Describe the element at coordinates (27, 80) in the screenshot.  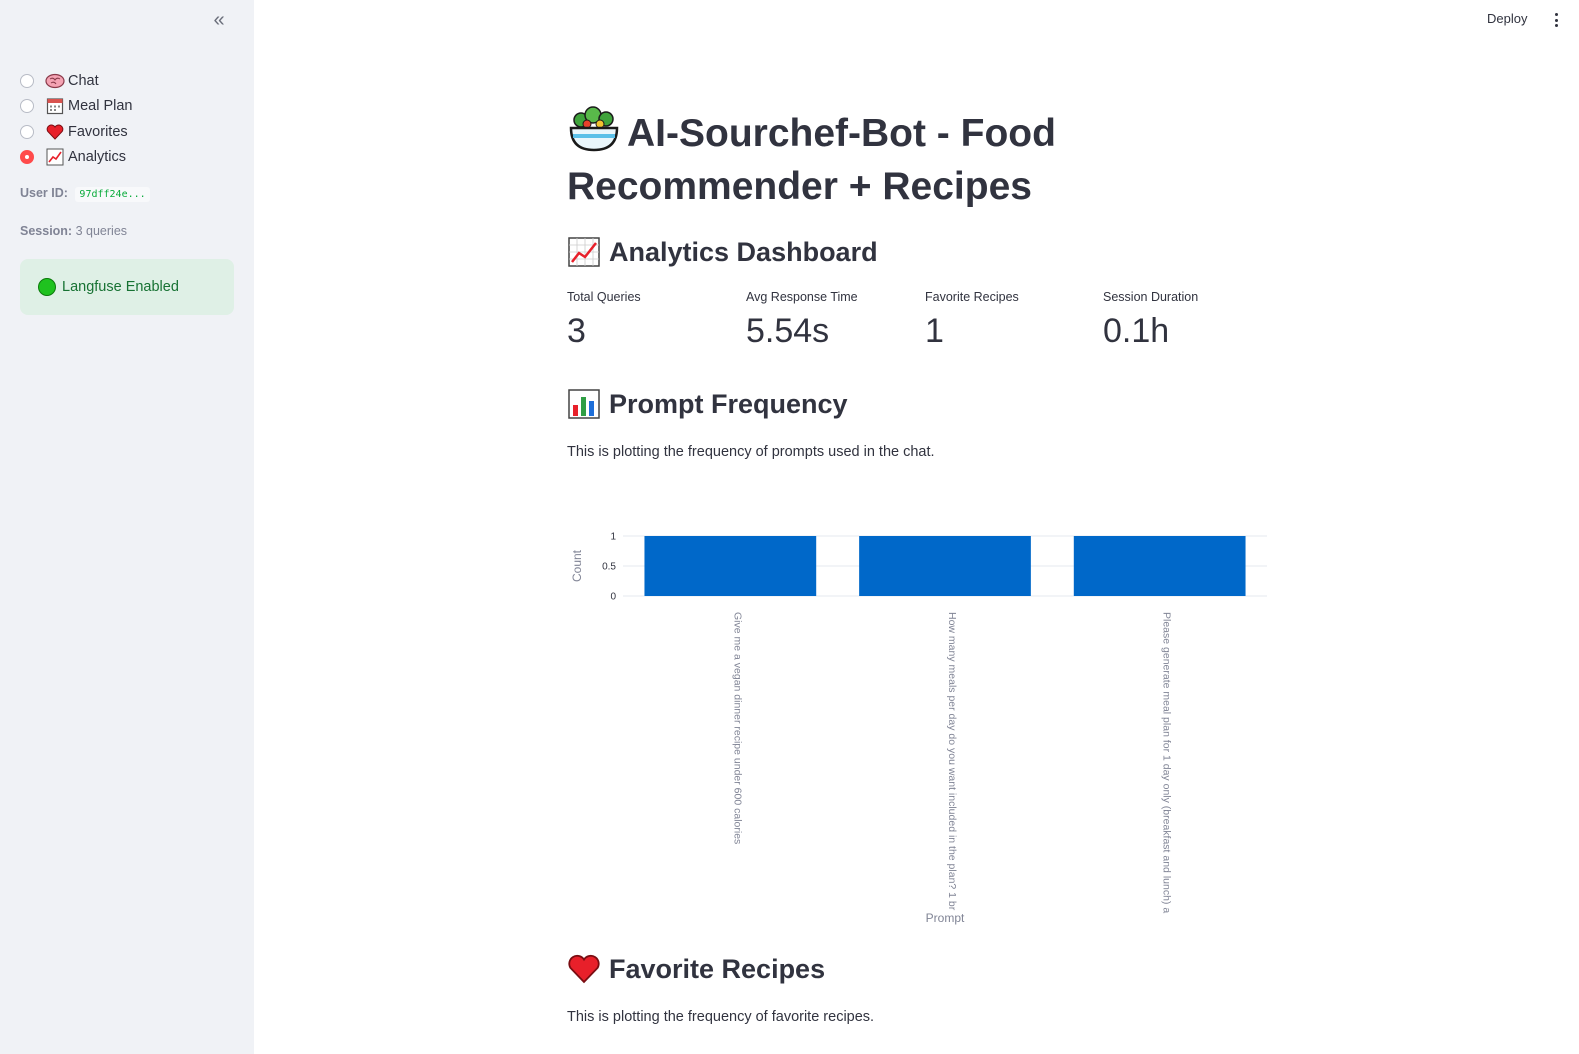
I see `radio-chat` at that location.